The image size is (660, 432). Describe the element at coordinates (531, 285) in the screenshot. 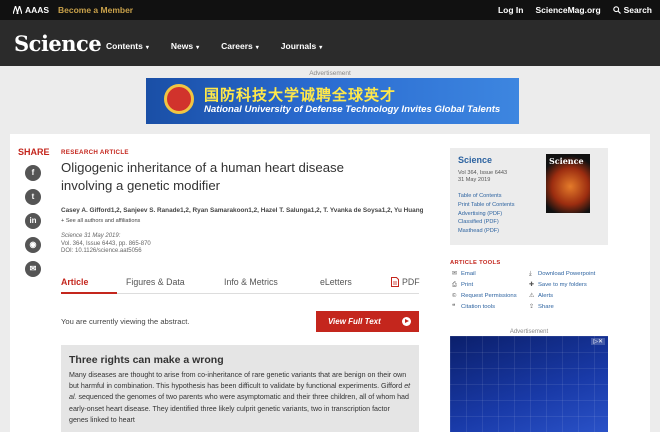

I see `folder-icon: ✚` at that location.